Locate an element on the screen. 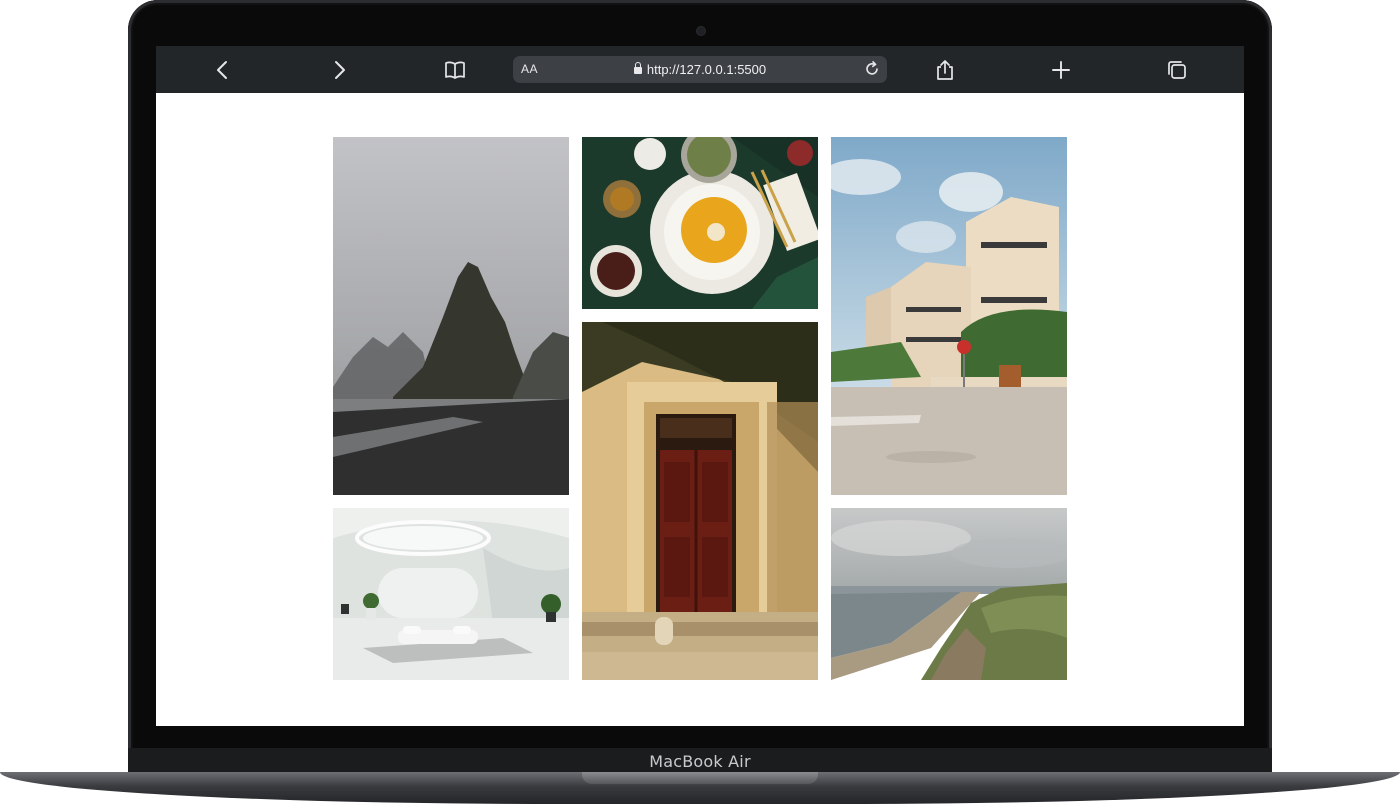 This screenshot has width=1400, height=804. wooden-door-image is located at coordinates (700, 501).